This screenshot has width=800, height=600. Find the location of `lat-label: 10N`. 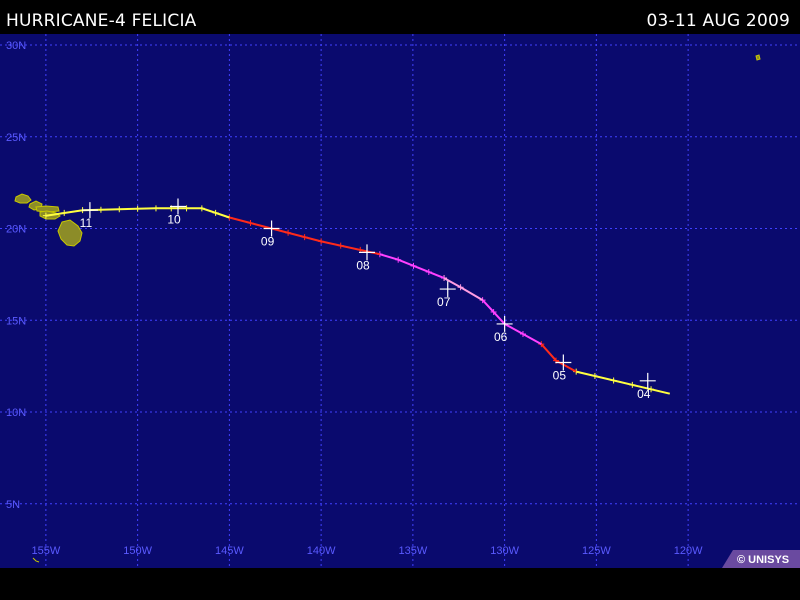

lat-label: 10N is located at coordinates (16, 413).